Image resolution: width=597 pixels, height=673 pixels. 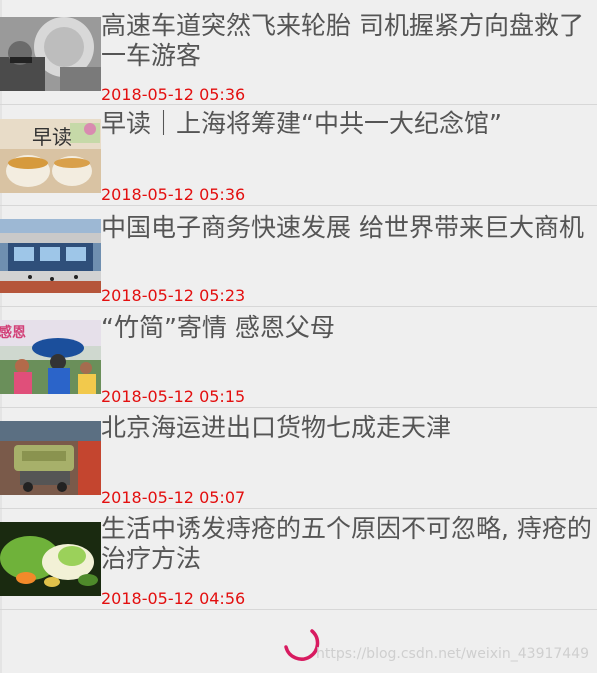 I want to click on thumbnail-caption: 感恩, so click(x=13, y=333).